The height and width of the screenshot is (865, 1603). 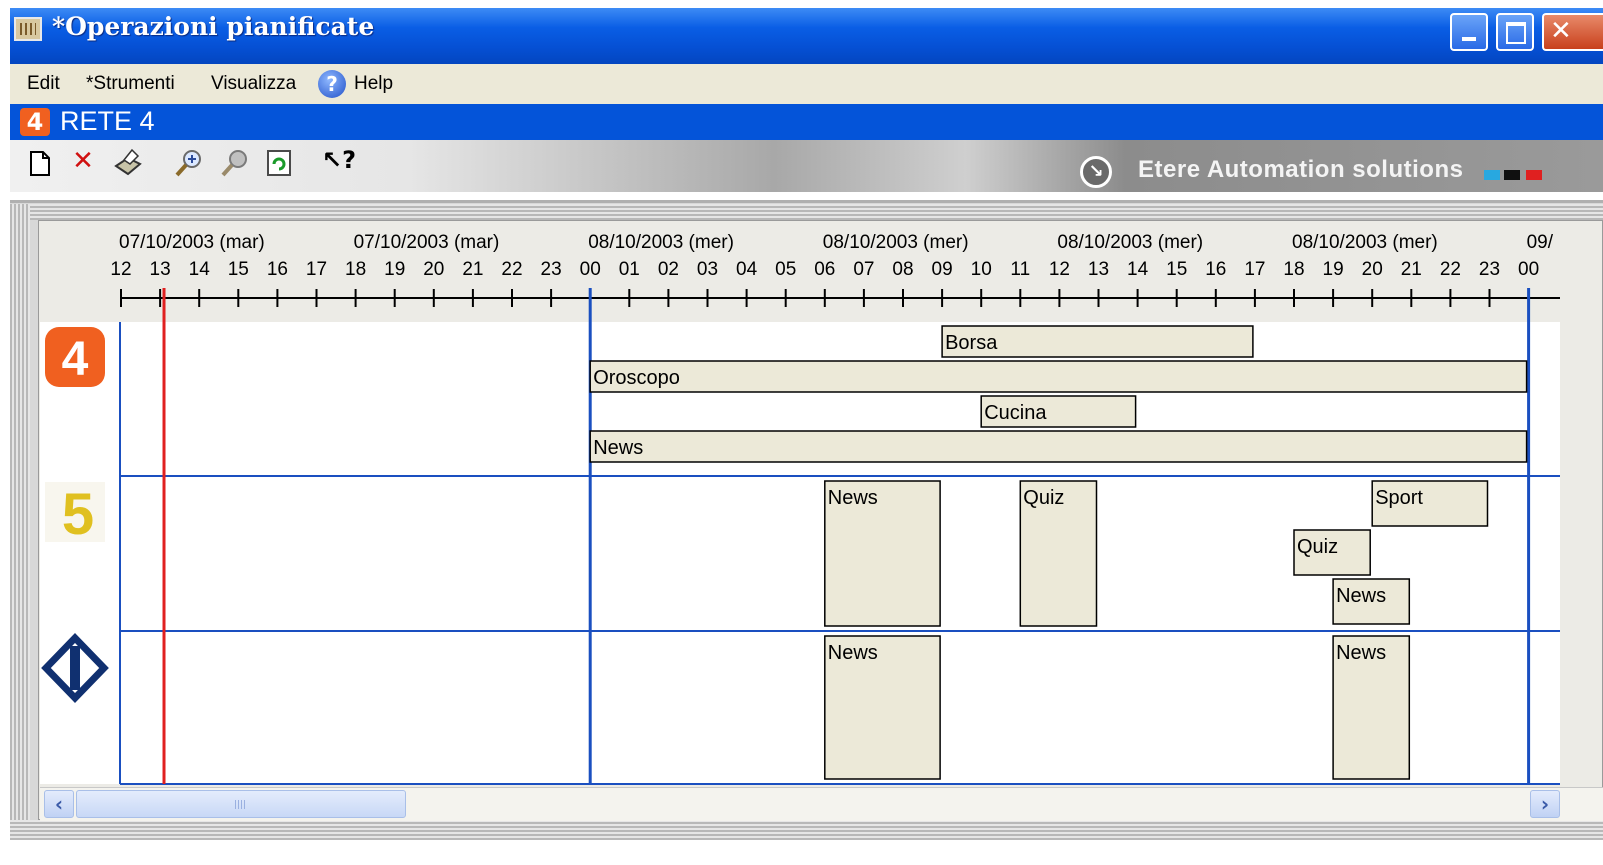 I want to click on hour-label: 06, so click(x=824, y=269).